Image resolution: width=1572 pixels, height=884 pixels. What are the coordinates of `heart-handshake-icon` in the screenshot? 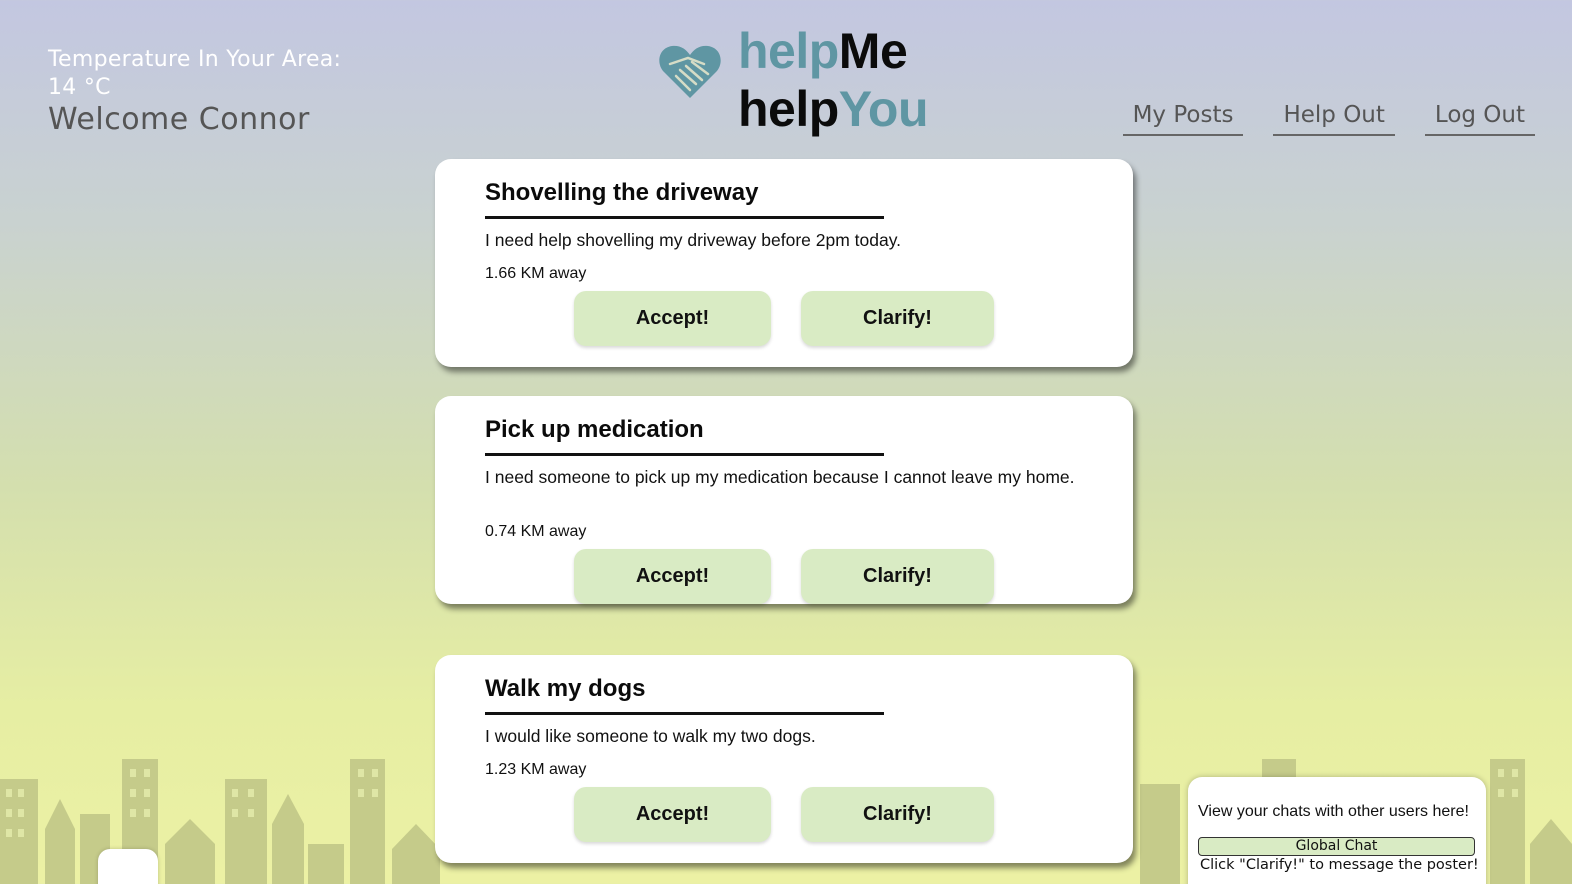 It's located at (690, 71).